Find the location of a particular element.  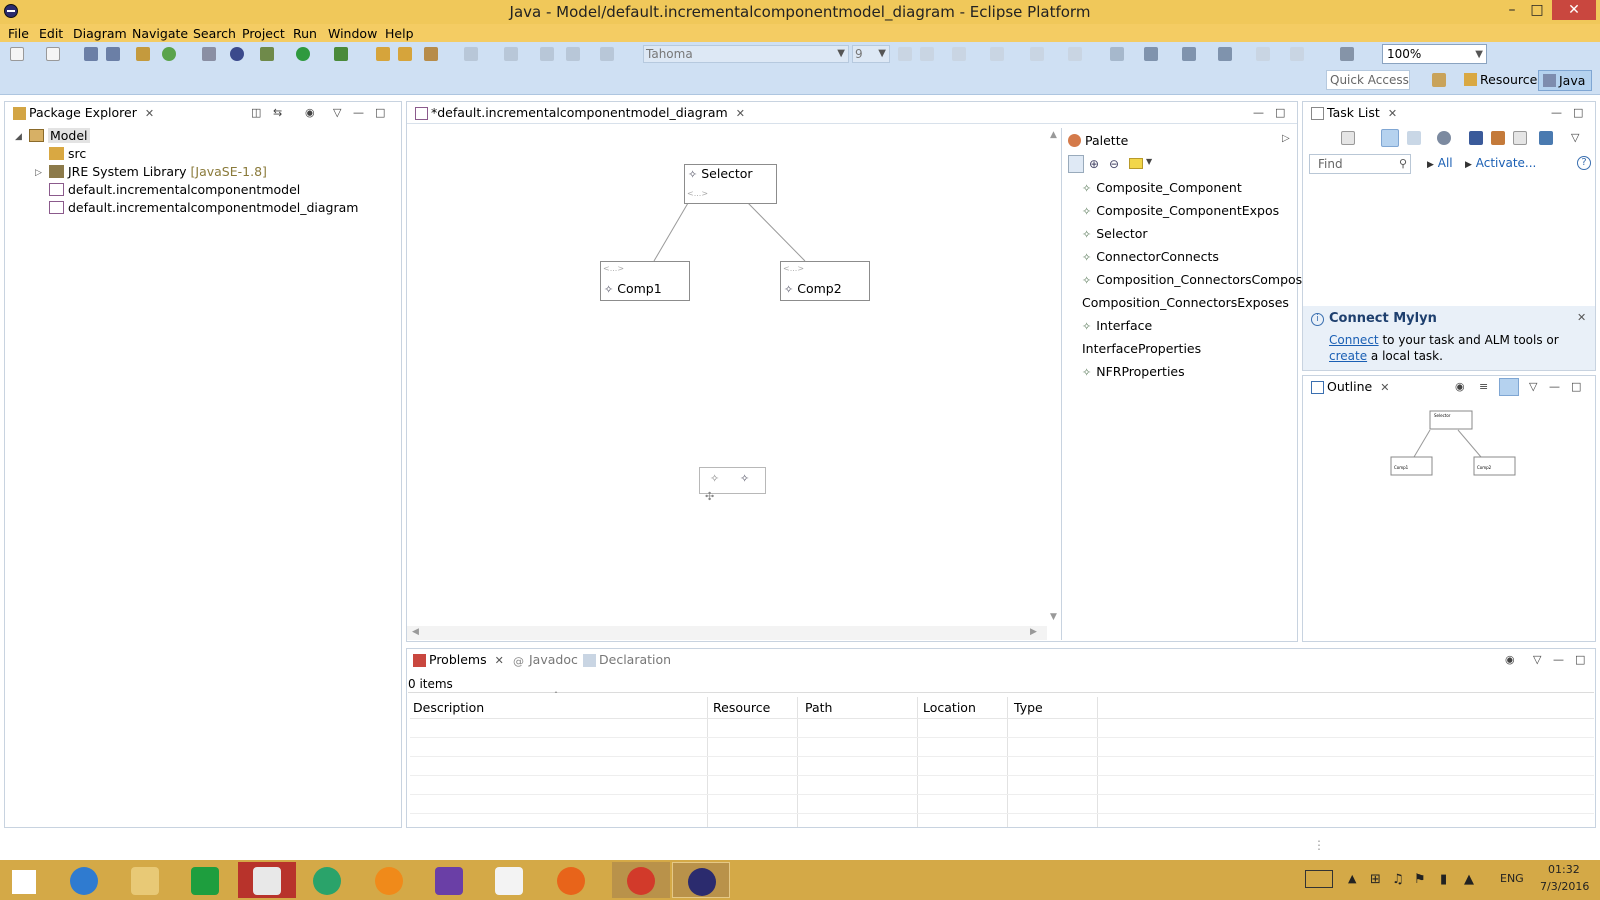

minimize-button: – is located at coordinates (1512, 10).